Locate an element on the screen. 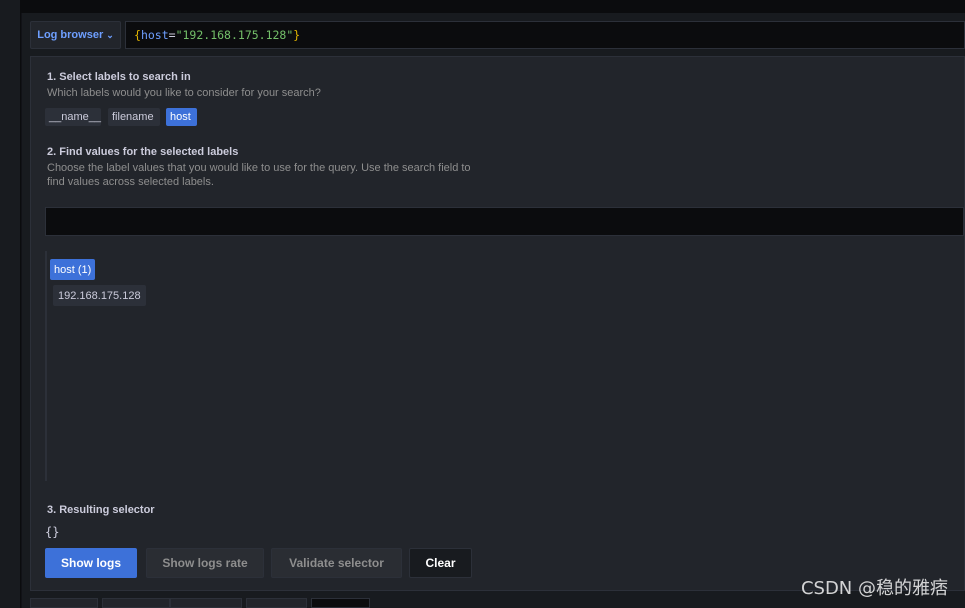 This screenshot has width=965, height=608. label-group-host: host (1) is located at coordinates (73, 269).